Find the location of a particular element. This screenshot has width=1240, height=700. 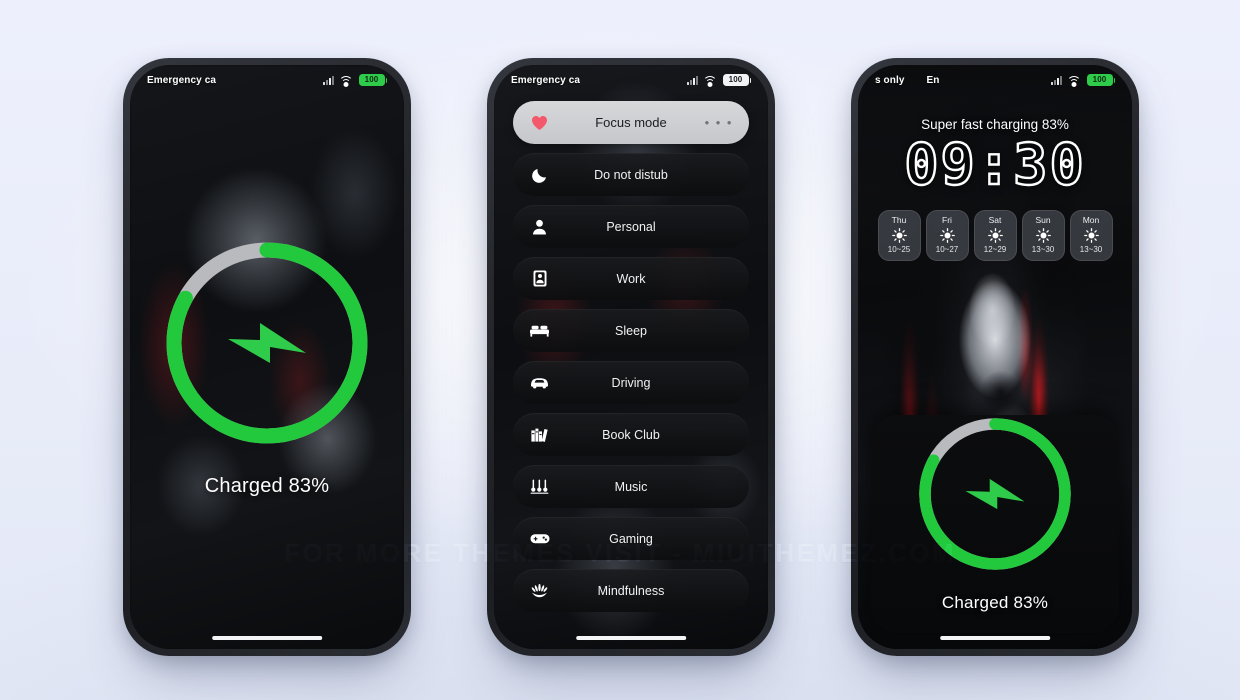

weather-day-label: Mon is located at coordinates (1091, 220).